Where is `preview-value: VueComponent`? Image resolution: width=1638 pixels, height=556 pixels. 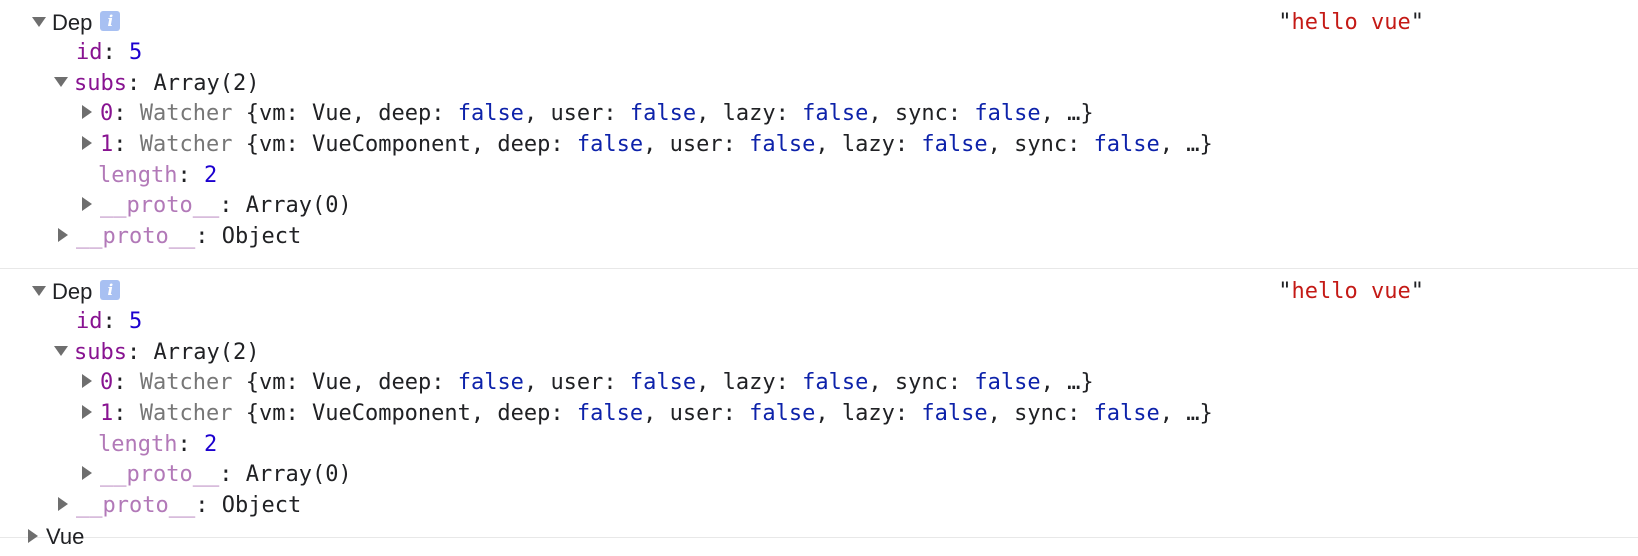
preview-value: VueComponent is located at coordinates (391, 413).